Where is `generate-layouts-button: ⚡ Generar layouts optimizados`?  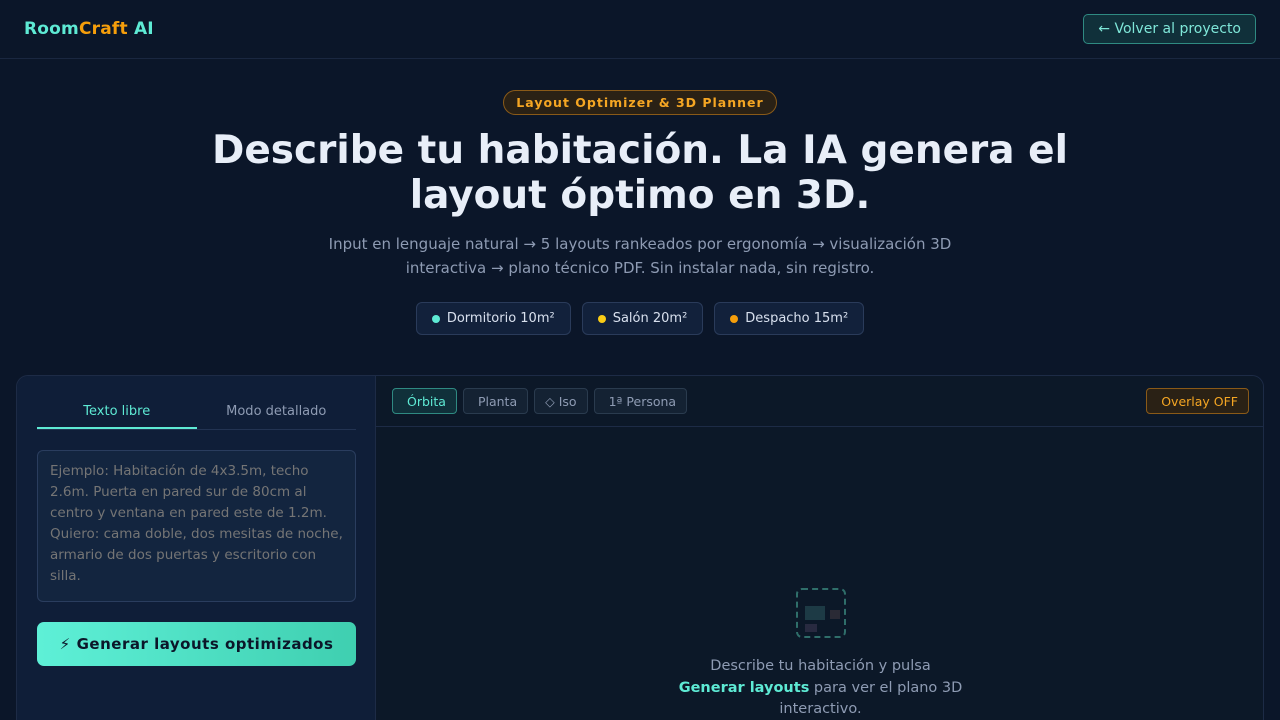 generate-layouts-button: ⚡ Generar layouts optimizados is located at coordinates (196, 644).